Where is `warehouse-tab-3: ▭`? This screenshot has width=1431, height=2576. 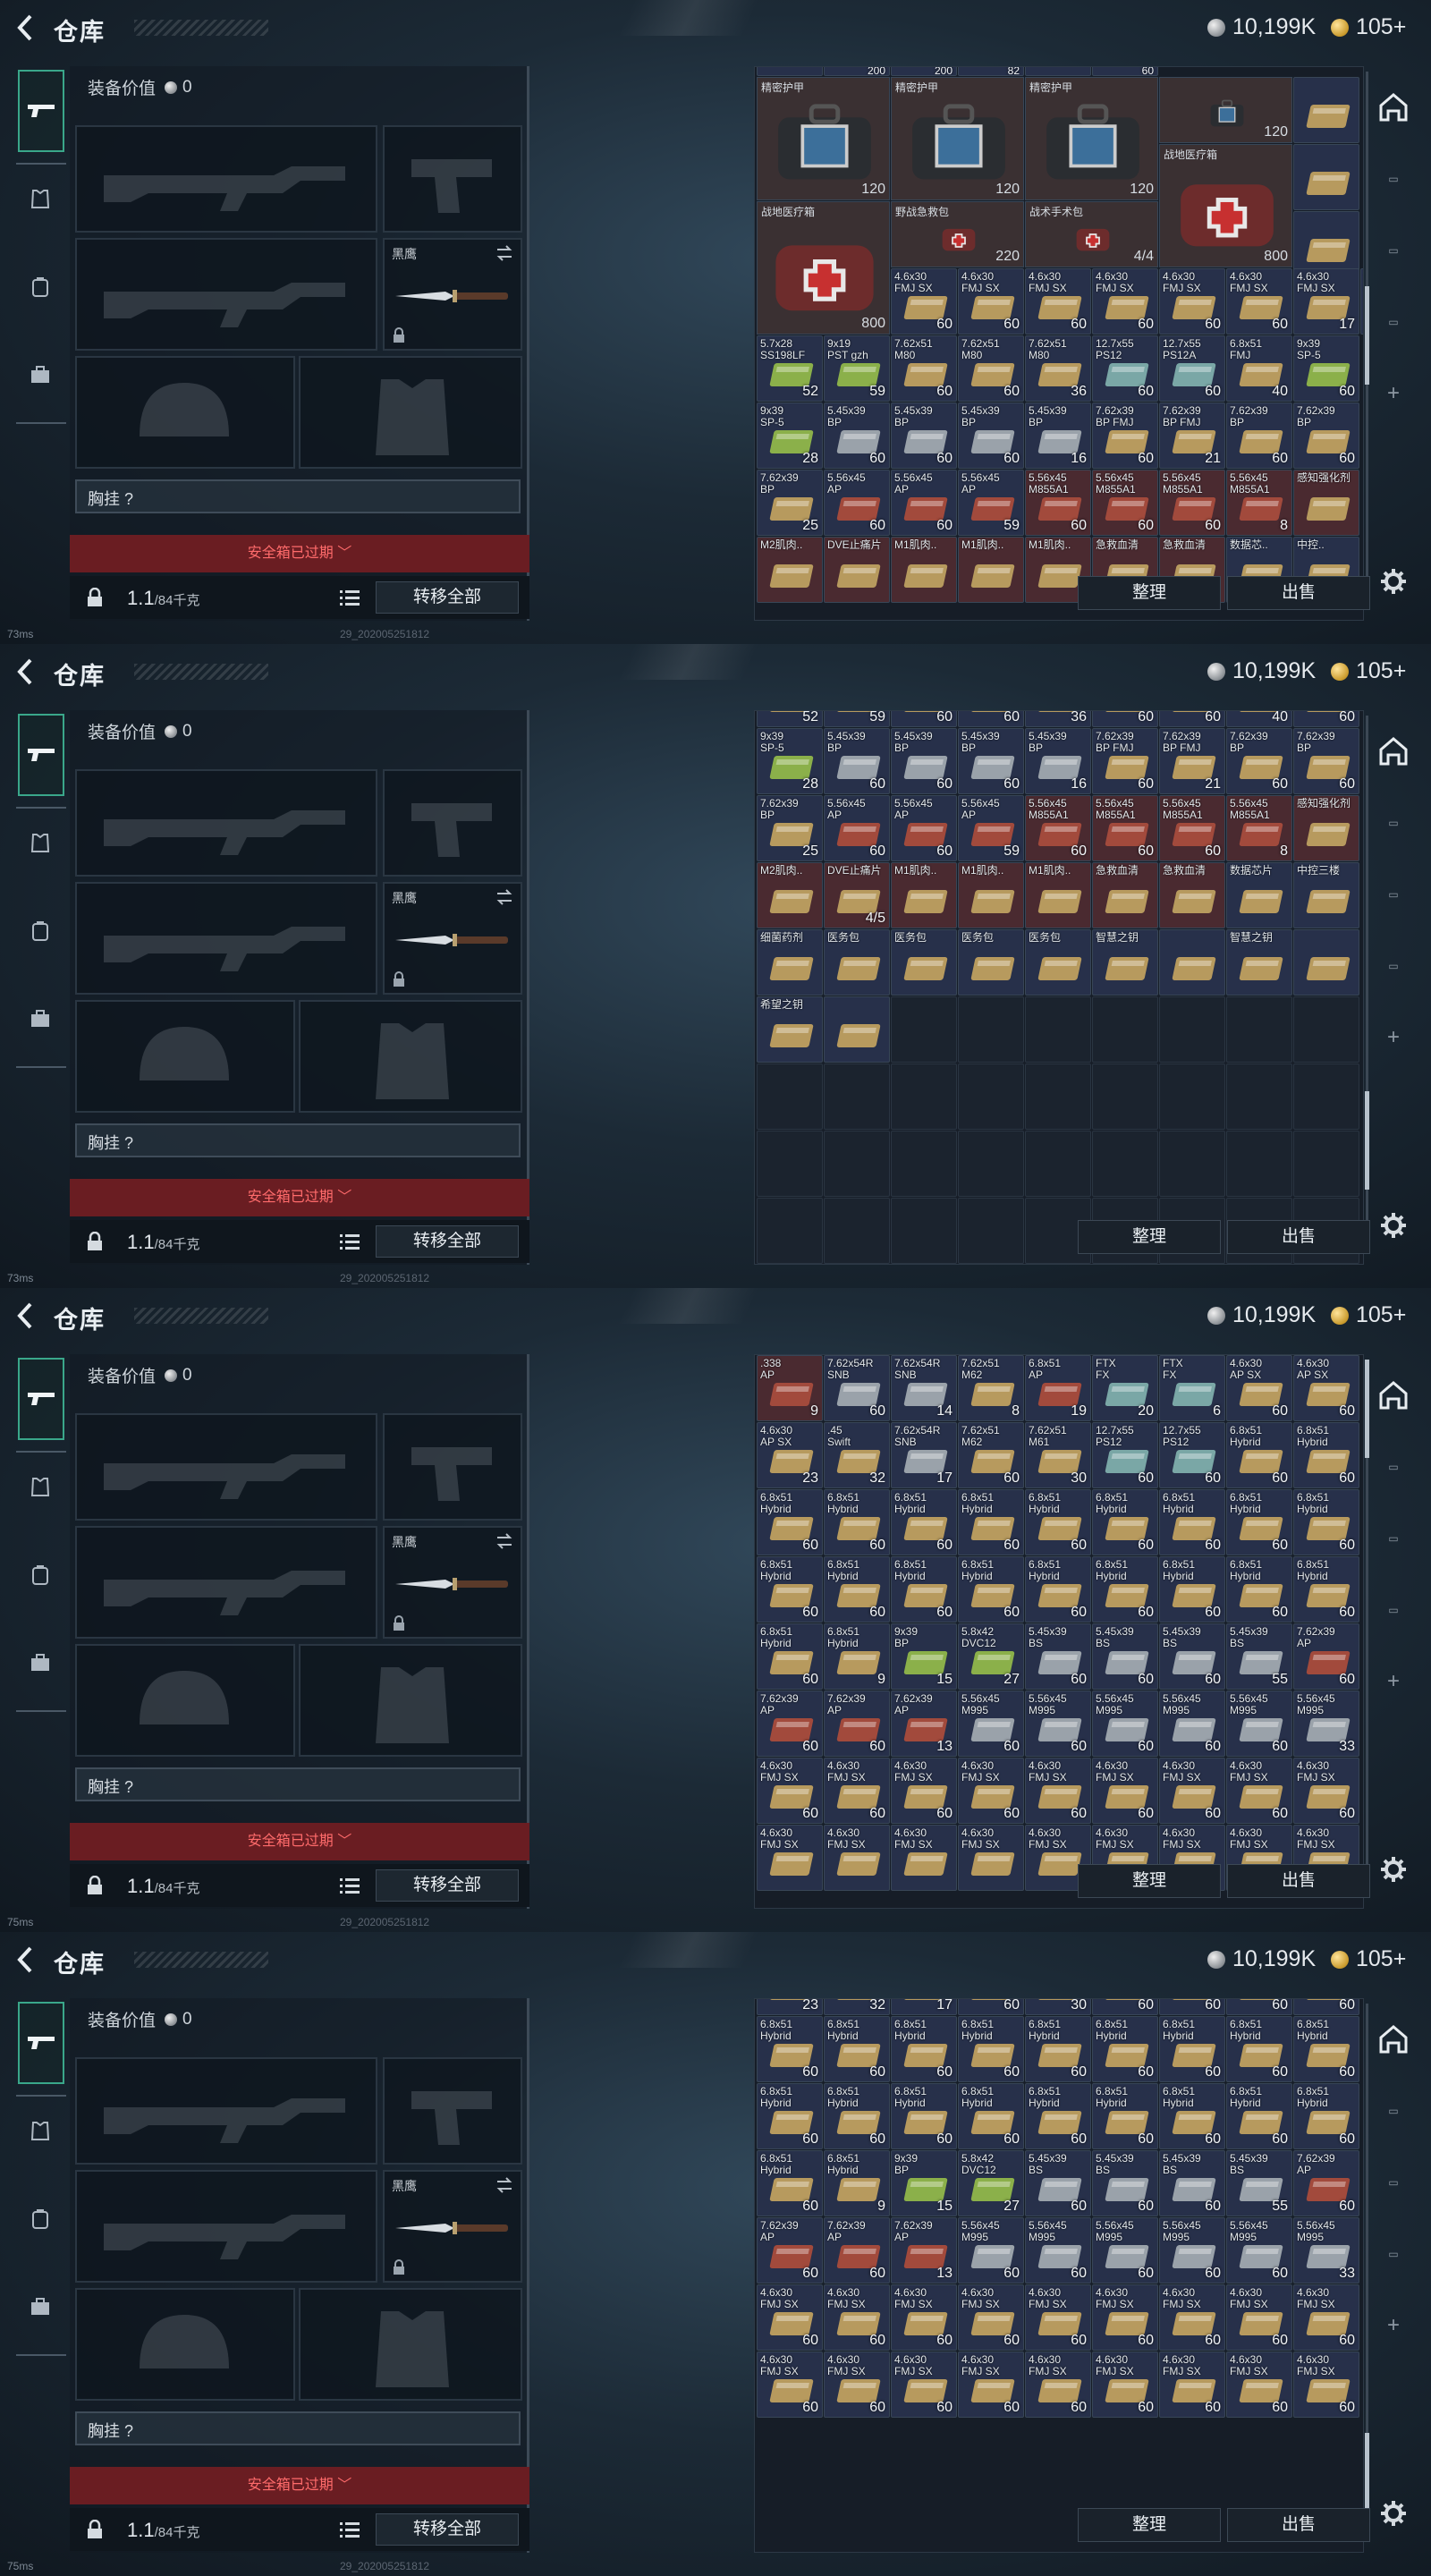
warehouse-tab-3: ▭ is located at coordinates (1394, 250).